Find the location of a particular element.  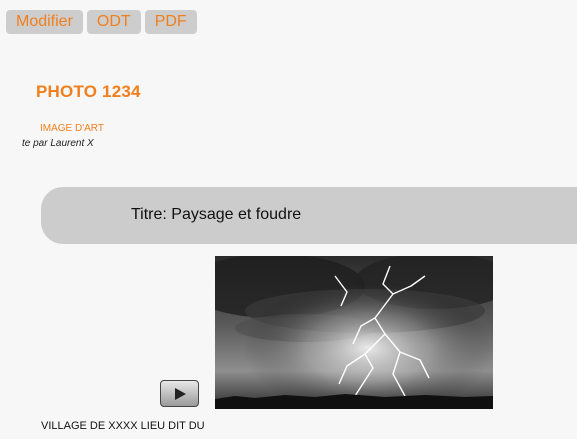

play-icon is located at coordinates (180, 394).